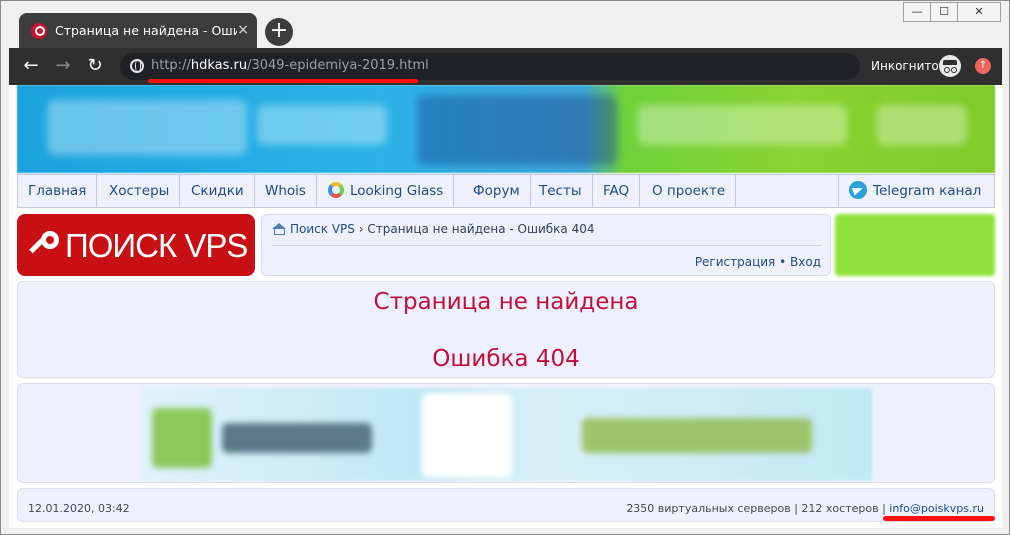  I want to click on key-icon, so click(44, 246).